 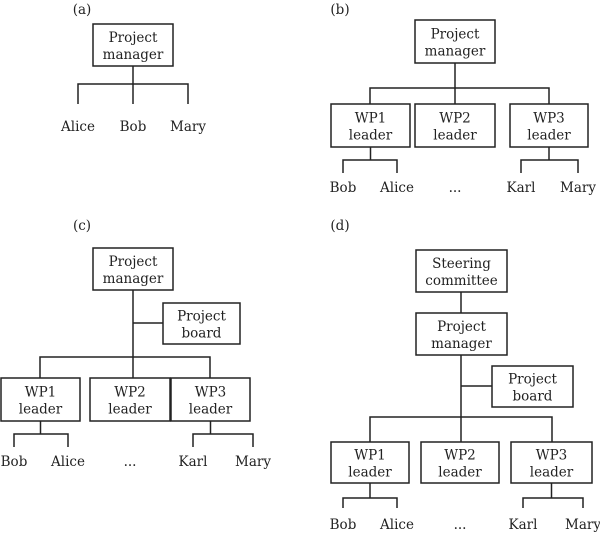 I want to click on node-label-line1: Steering, so click(x=461, y=264).